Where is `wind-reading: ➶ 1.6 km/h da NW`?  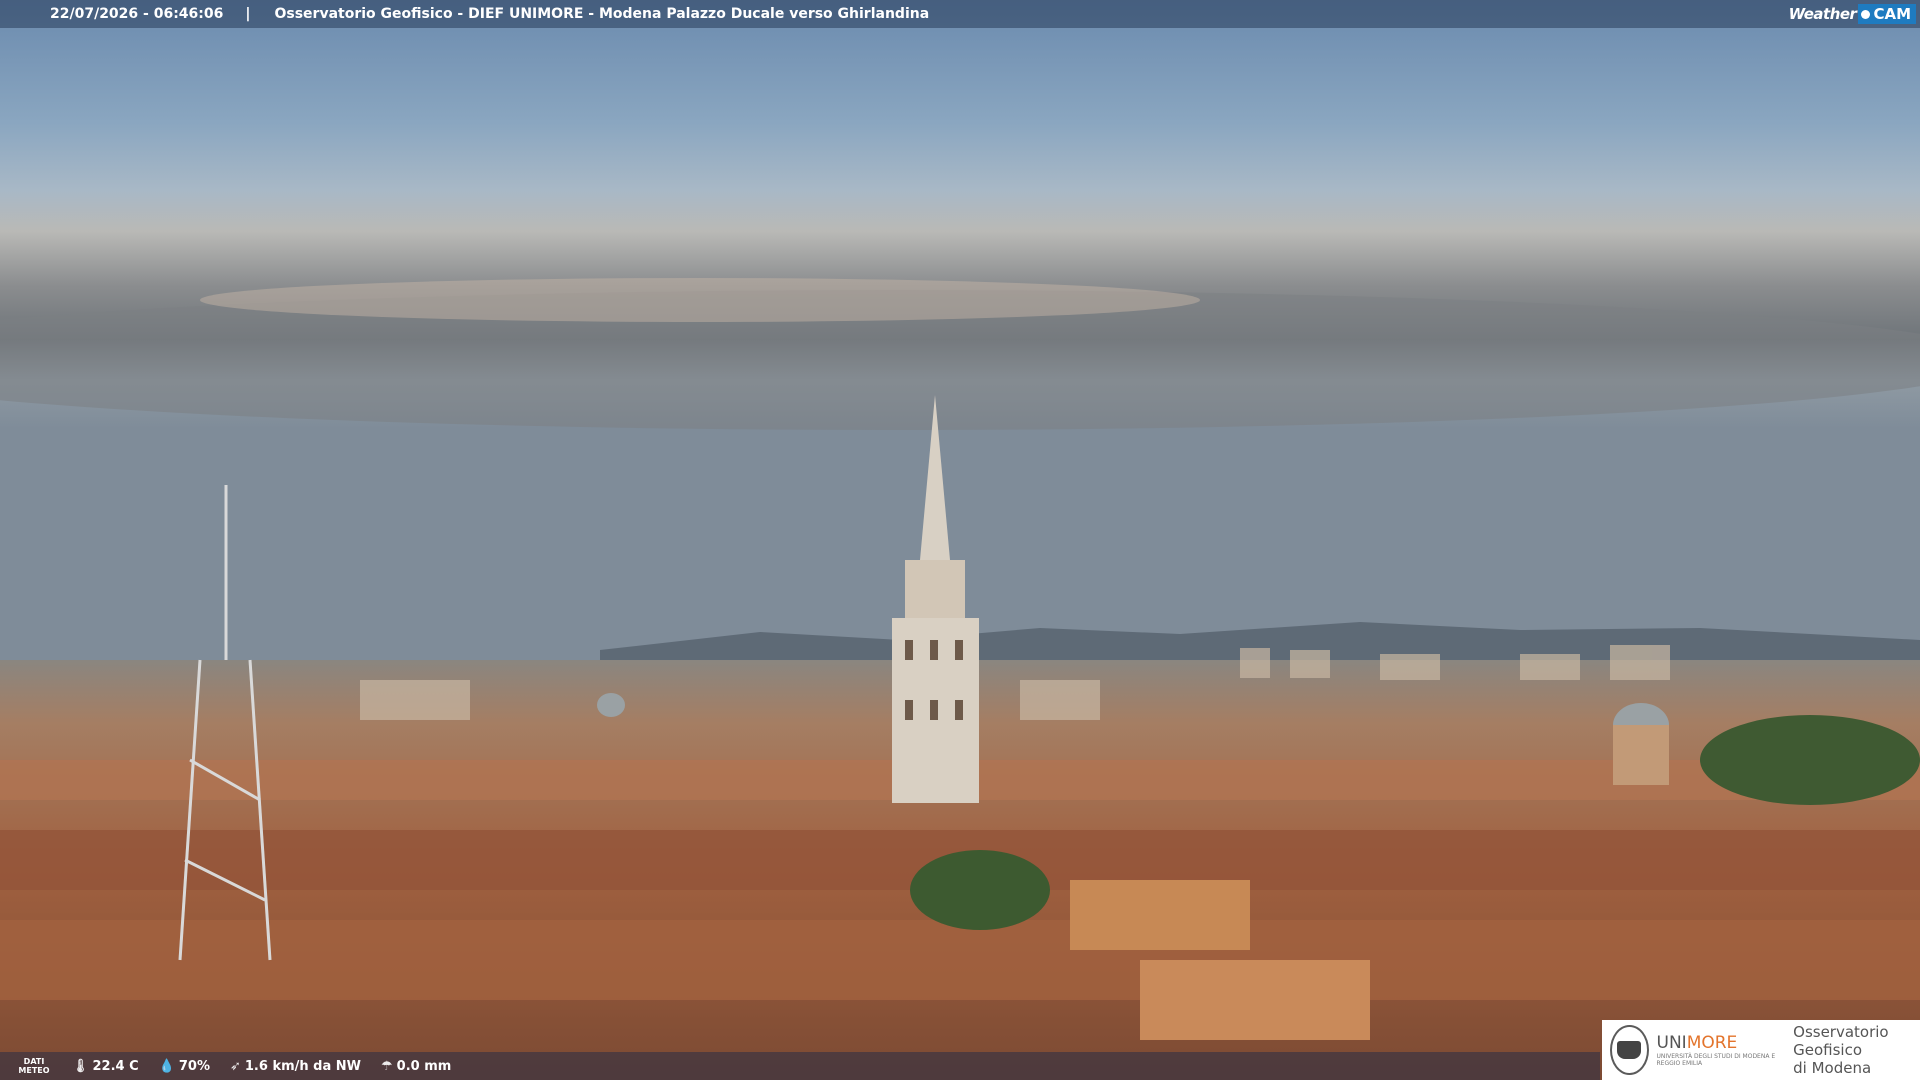 wind-reading: ➶ 1.6 km/h da NW is located at coordinates (295, 1066).